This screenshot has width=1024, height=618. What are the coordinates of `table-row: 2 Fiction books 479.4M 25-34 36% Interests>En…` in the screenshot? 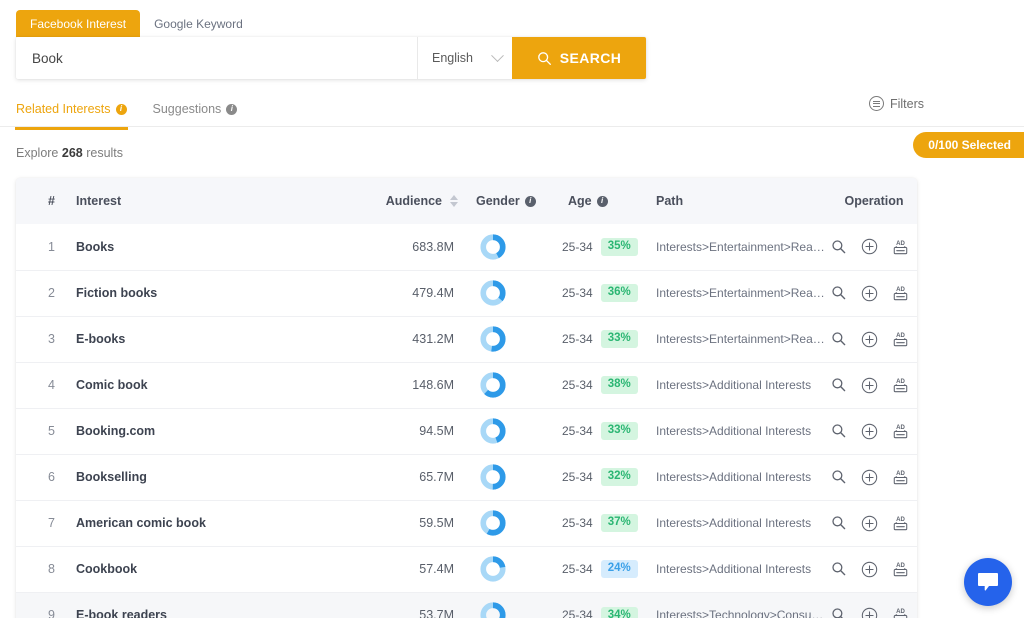 It's located at (466, 293).